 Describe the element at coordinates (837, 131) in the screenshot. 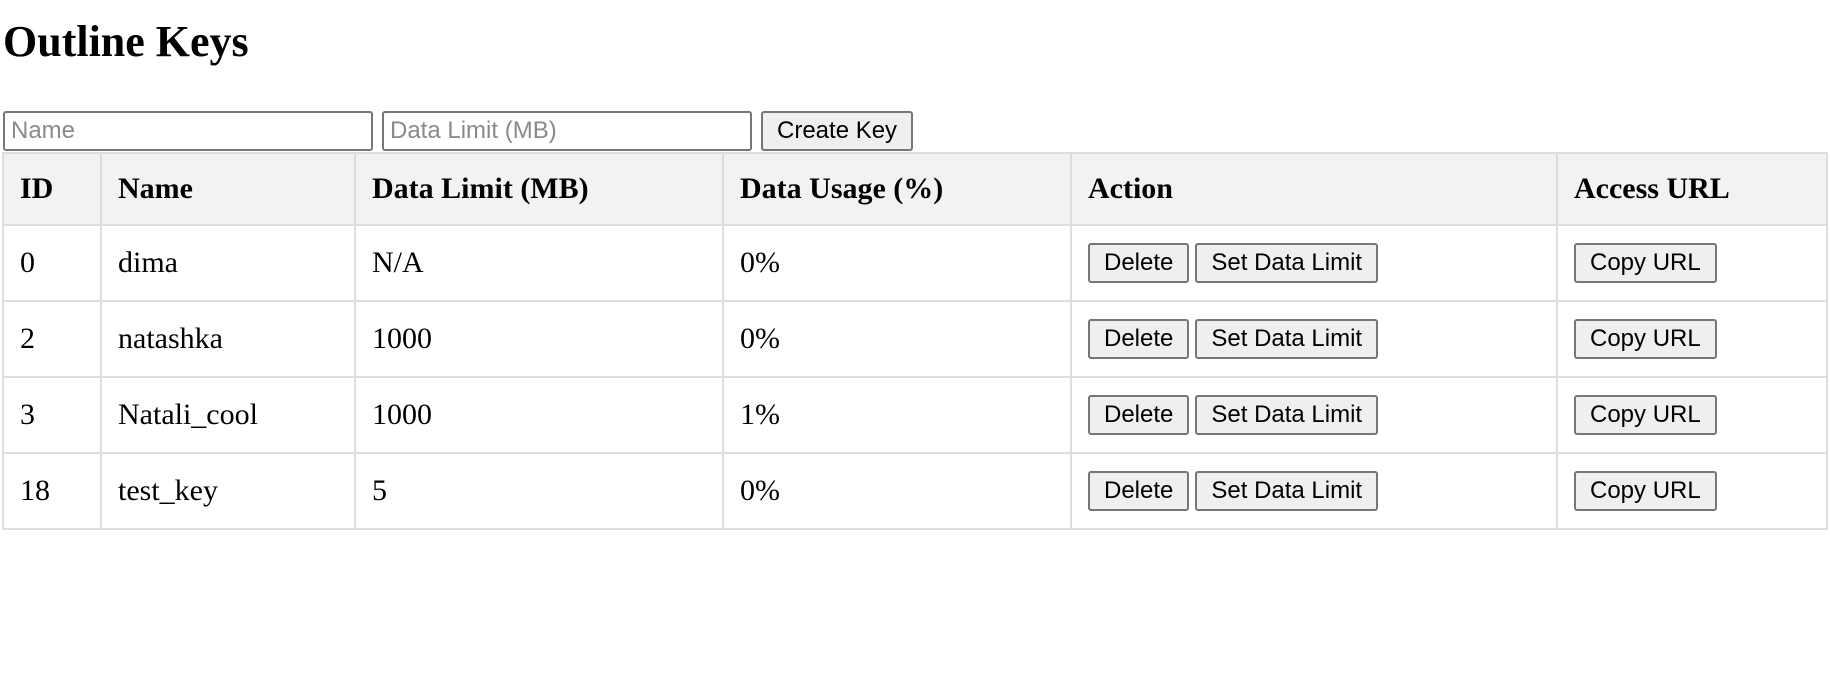

I see `create-key-button: Create Key` at that location.